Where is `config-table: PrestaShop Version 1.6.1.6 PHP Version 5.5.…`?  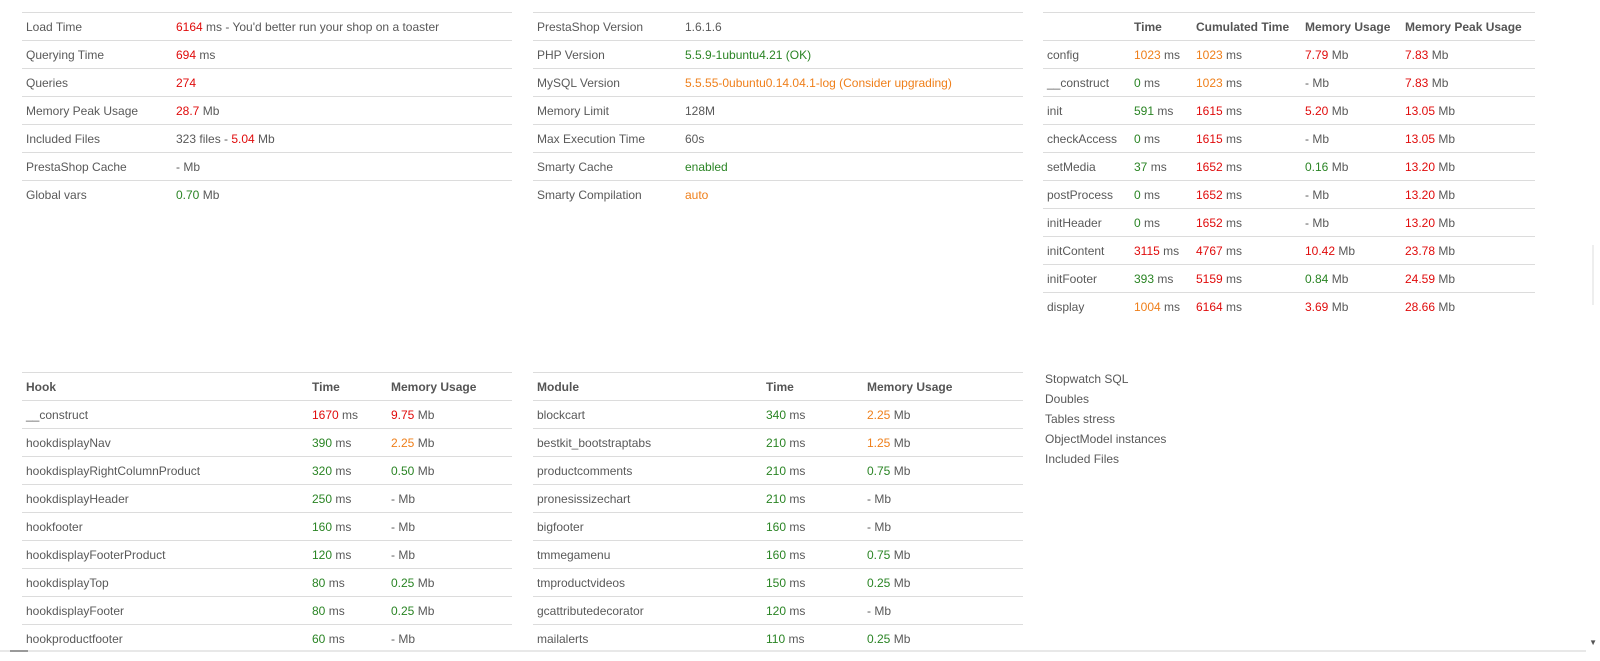
config-table: PrestaShop Version 1.6.1.6 PHP Version 5.5.… is located at coordinates (778, 110).